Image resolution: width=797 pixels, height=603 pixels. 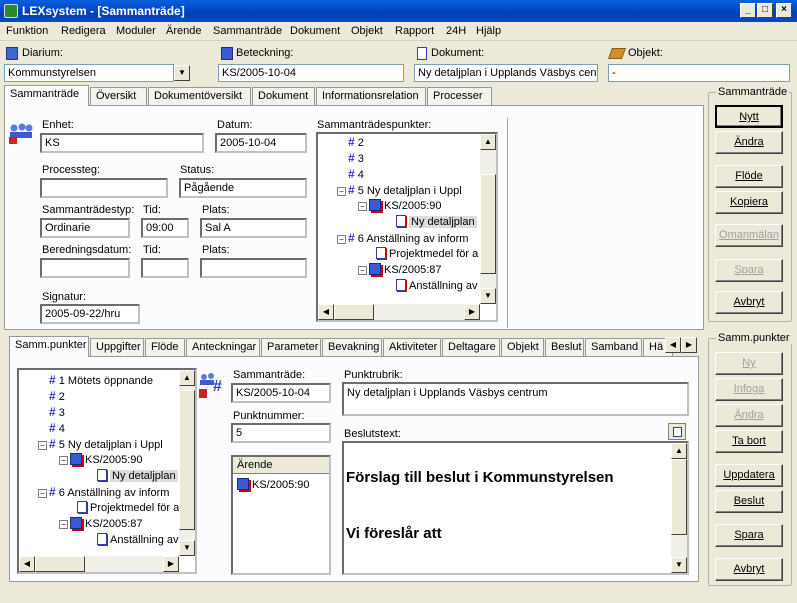 What do you see at coordinates (90, 314) in the screenshot?
I see `signatur-field: 2005-09-22/hru` at bounding box center [90, 314].